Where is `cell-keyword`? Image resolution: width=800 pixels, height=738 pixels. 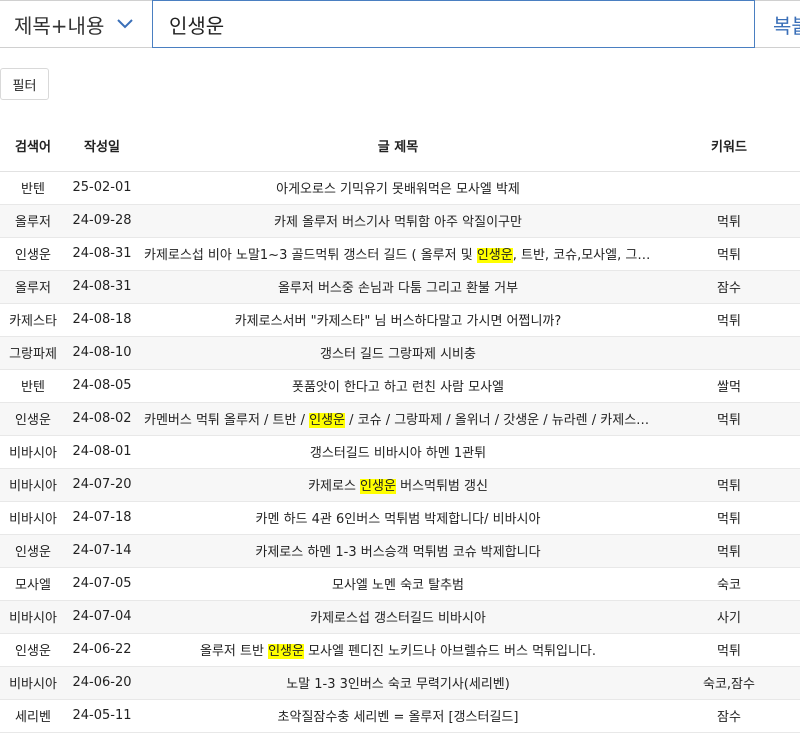 cell-keyword is located at coordinates (729, 188).